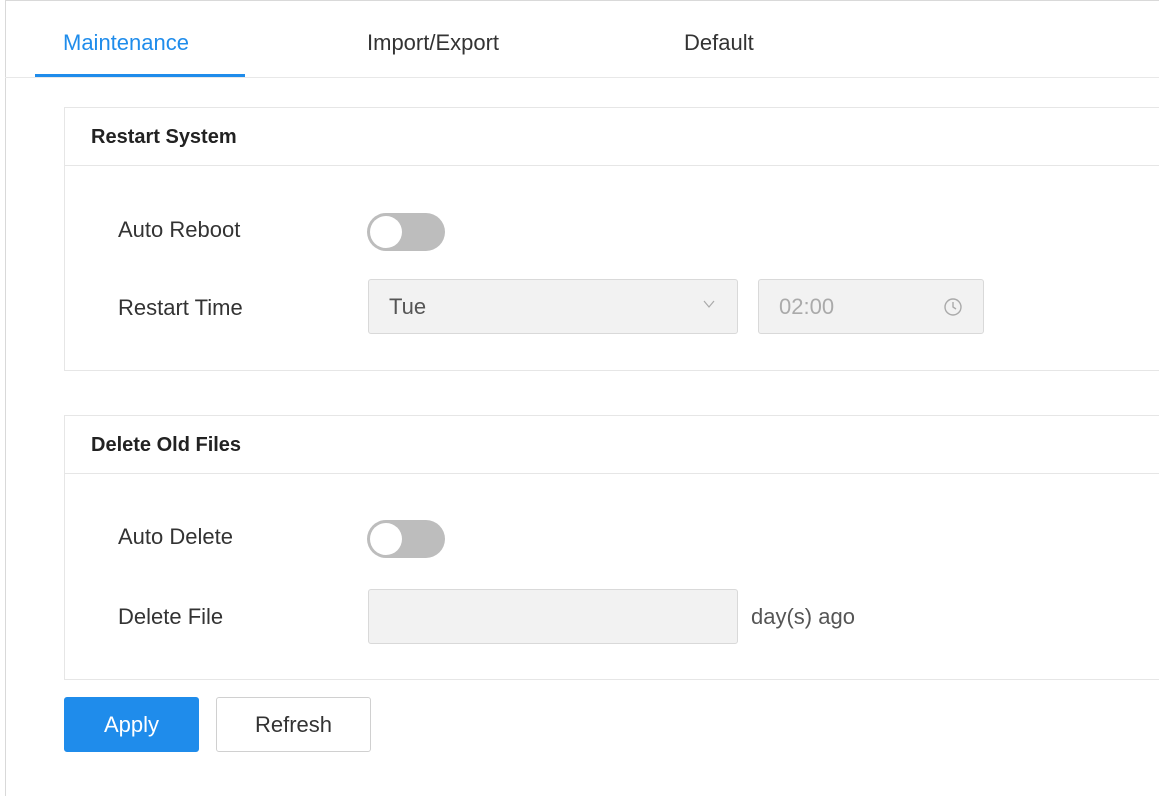  Describe the element at coordinates (131, 724) in the screenshot. I see `apply-button: Apply` at that location.